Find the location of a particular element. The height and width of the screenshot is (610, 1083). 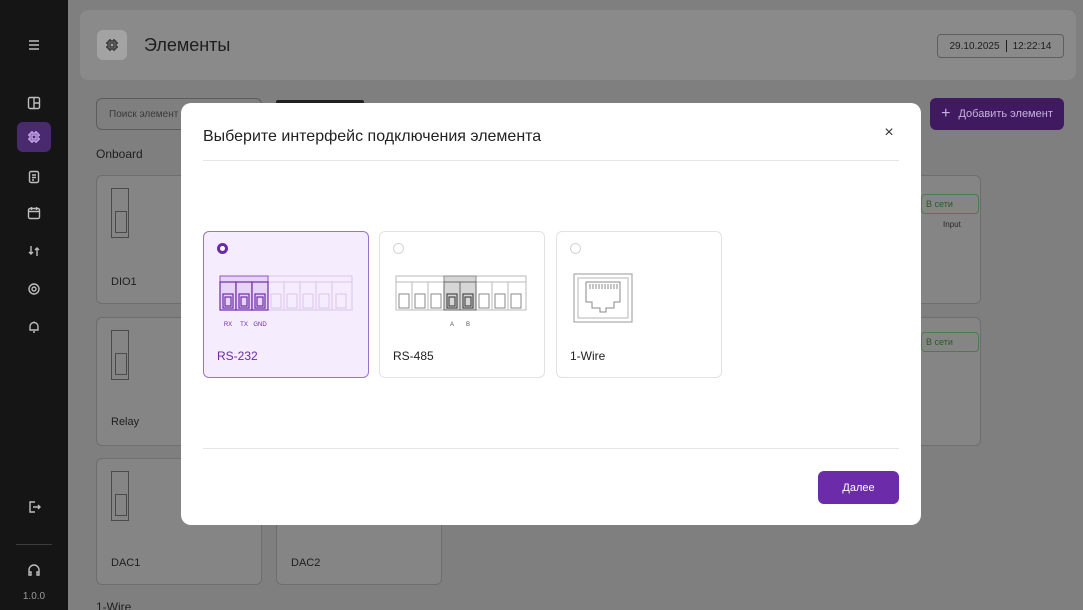

page-title: Элементы is located at coordinates (187, 45).